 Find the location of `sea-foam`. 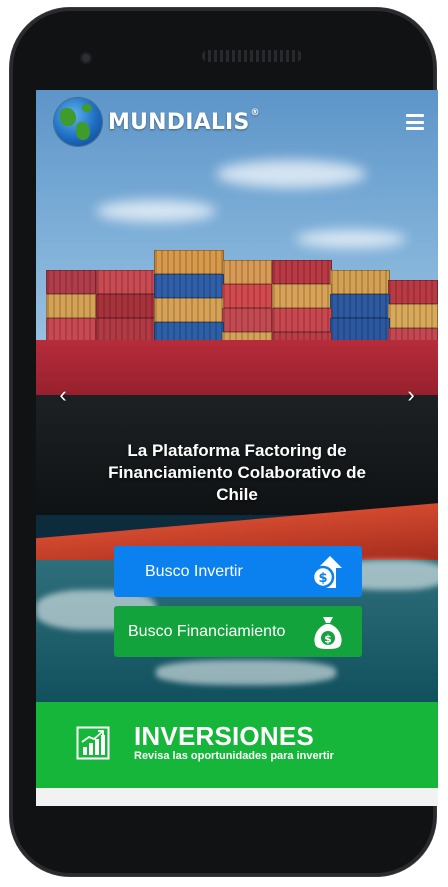

sea-foam is located at coordinates (246, 672).